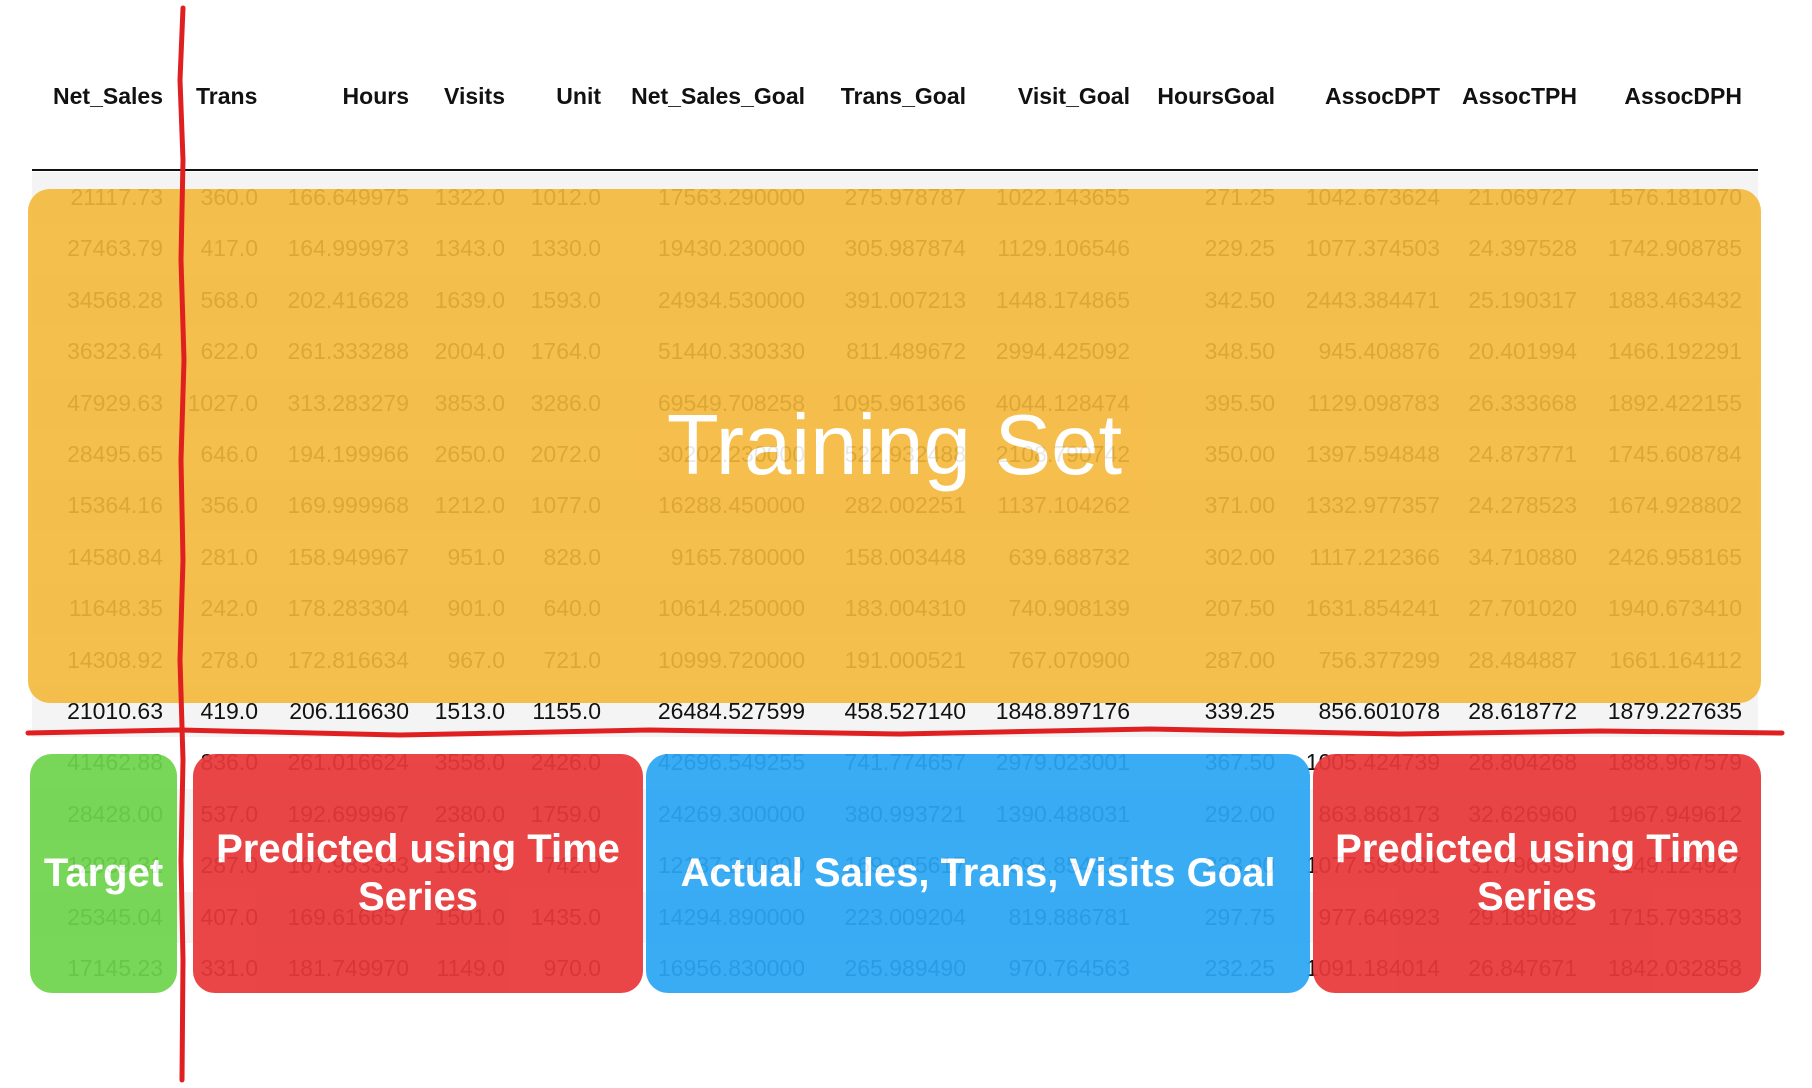 This screenshot has height=1088, width=1812. What do you see at coordinates (1073, 96) in the screenshot?
I see `column-header: Visit_Goal` at bounding box center [1073, 96].